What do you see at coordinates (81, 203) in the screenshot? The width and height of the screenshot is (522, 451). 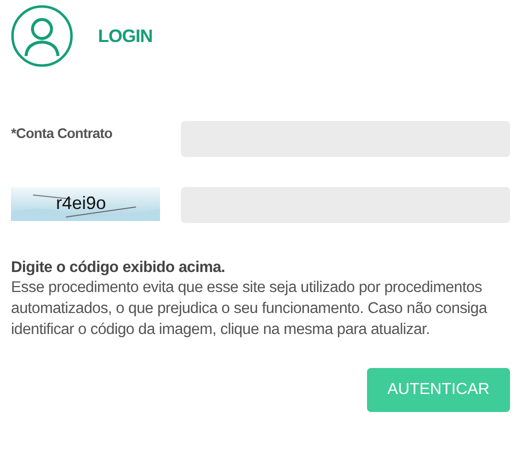 I see `captcha-code: r4ei9o` at bounding box center [81, 203].